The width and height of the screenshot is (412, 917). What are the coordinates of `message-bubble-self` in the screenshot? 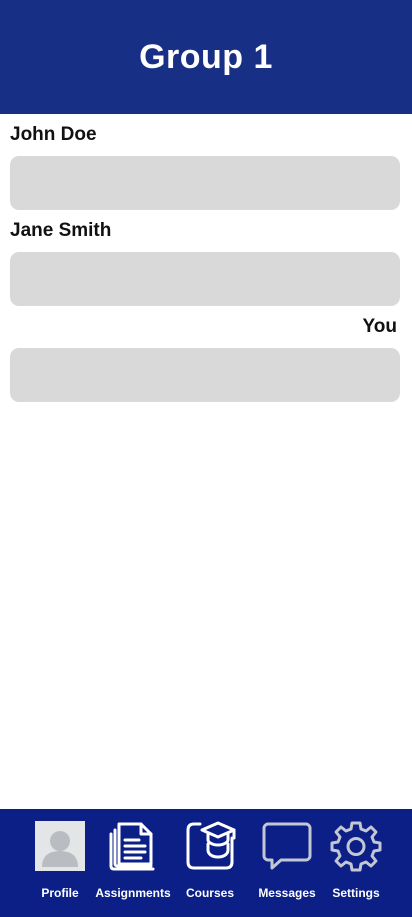 It's located at (205, 375).